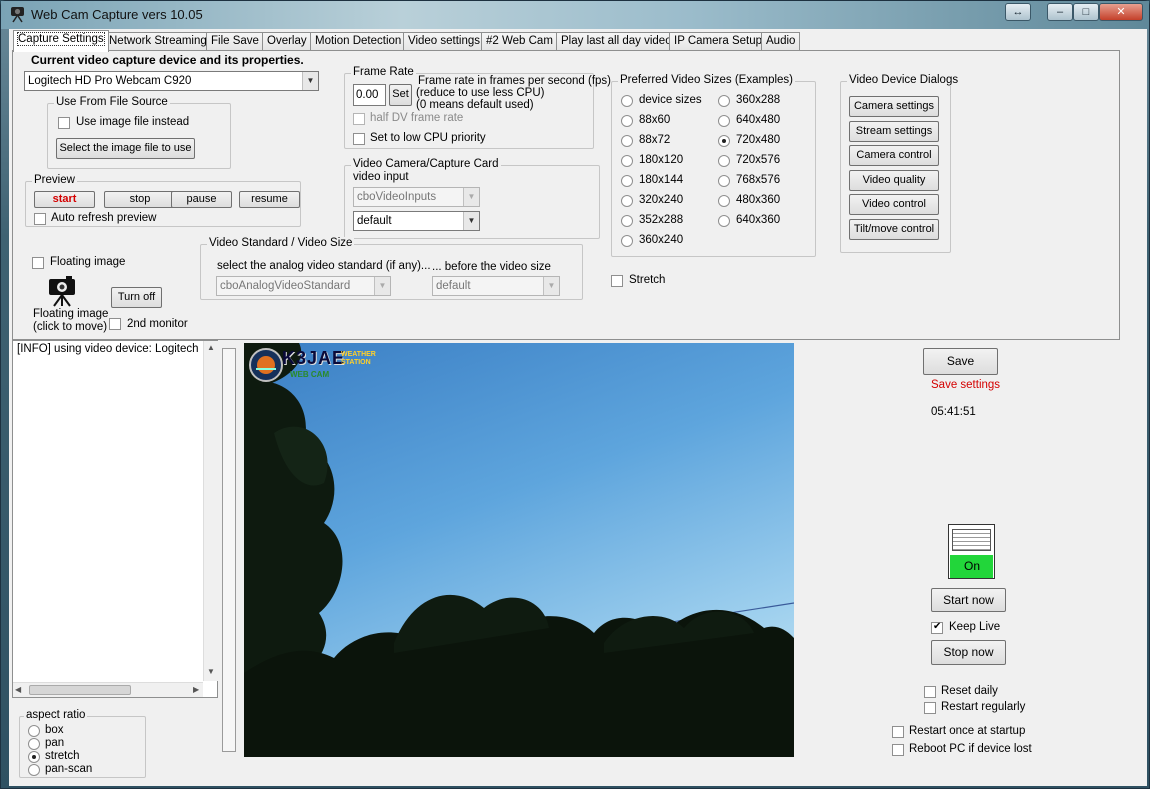 Image resolution: width=1150 pixels, height=789 pixels. Describe the element at coordinates (627, 121) in the screenshot. I see `size-radio-88x60` at that location.